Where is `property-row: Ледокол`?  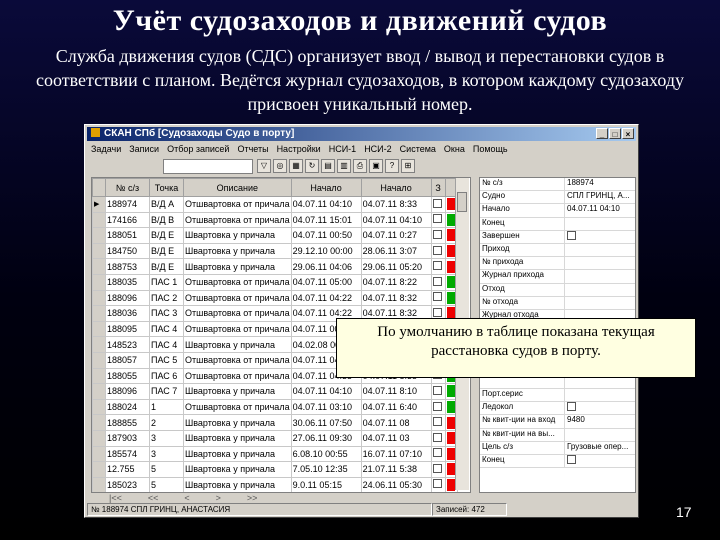
property-row: Ледокол is located at coordinates (557, 409).